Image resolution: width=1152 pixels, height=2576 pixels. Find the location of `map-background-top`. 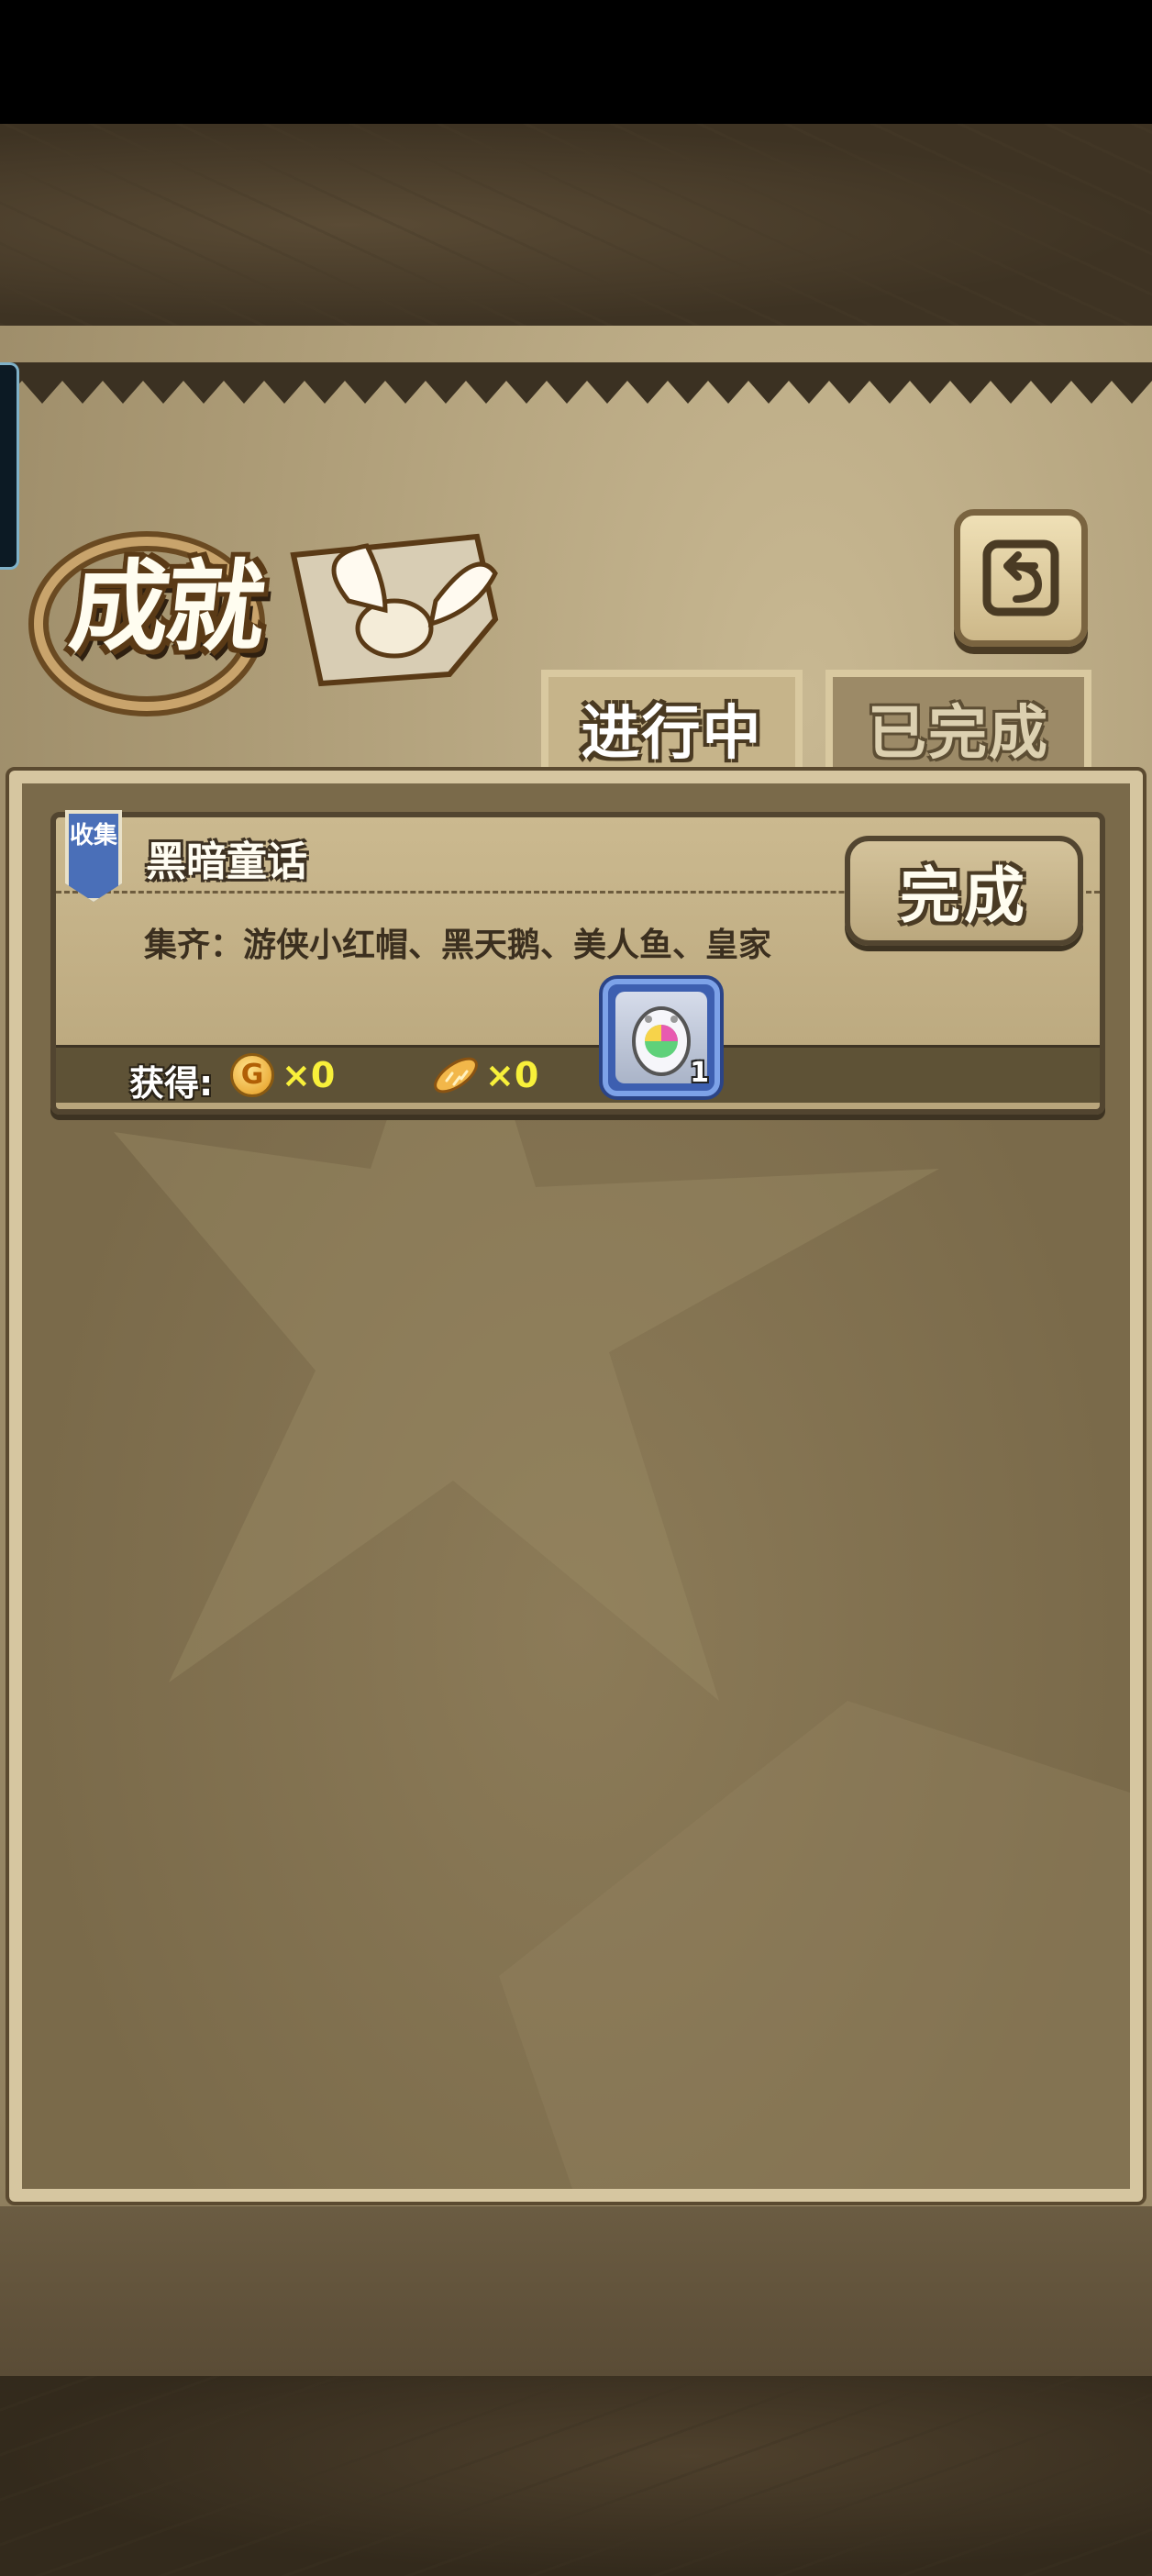

map-background-top is located at coordinates (576, 227).